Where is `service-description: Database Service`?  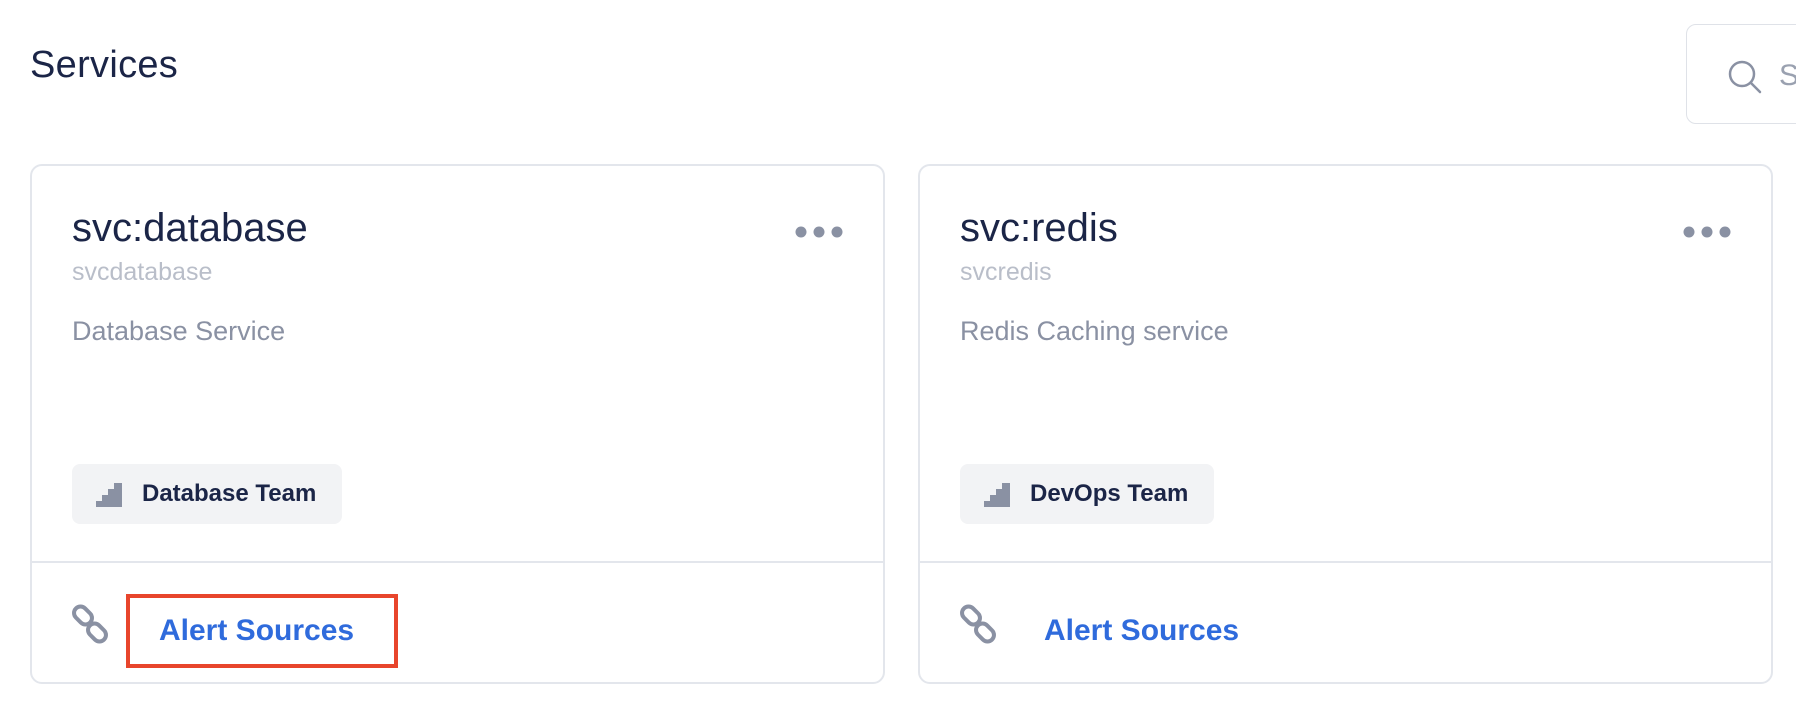 service-description: Database Service is located at coordinates (179, 331).